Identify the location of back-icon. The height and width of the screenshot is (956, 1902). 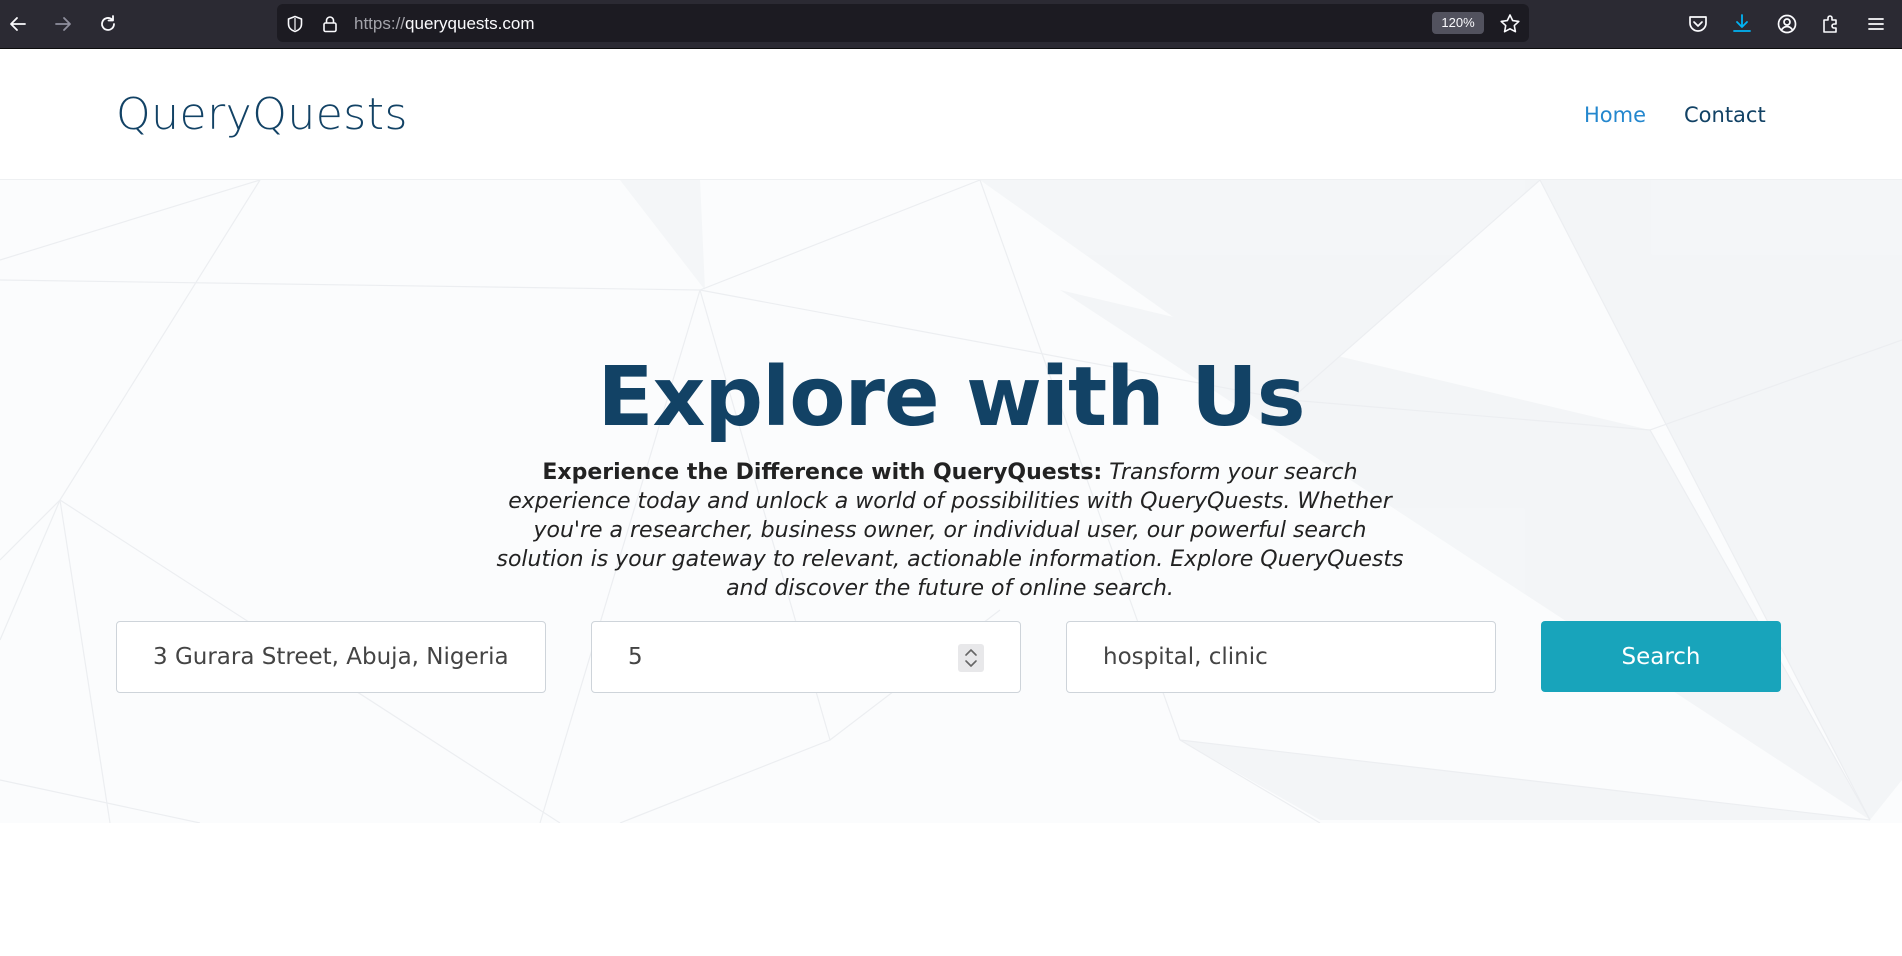
(18, 24).